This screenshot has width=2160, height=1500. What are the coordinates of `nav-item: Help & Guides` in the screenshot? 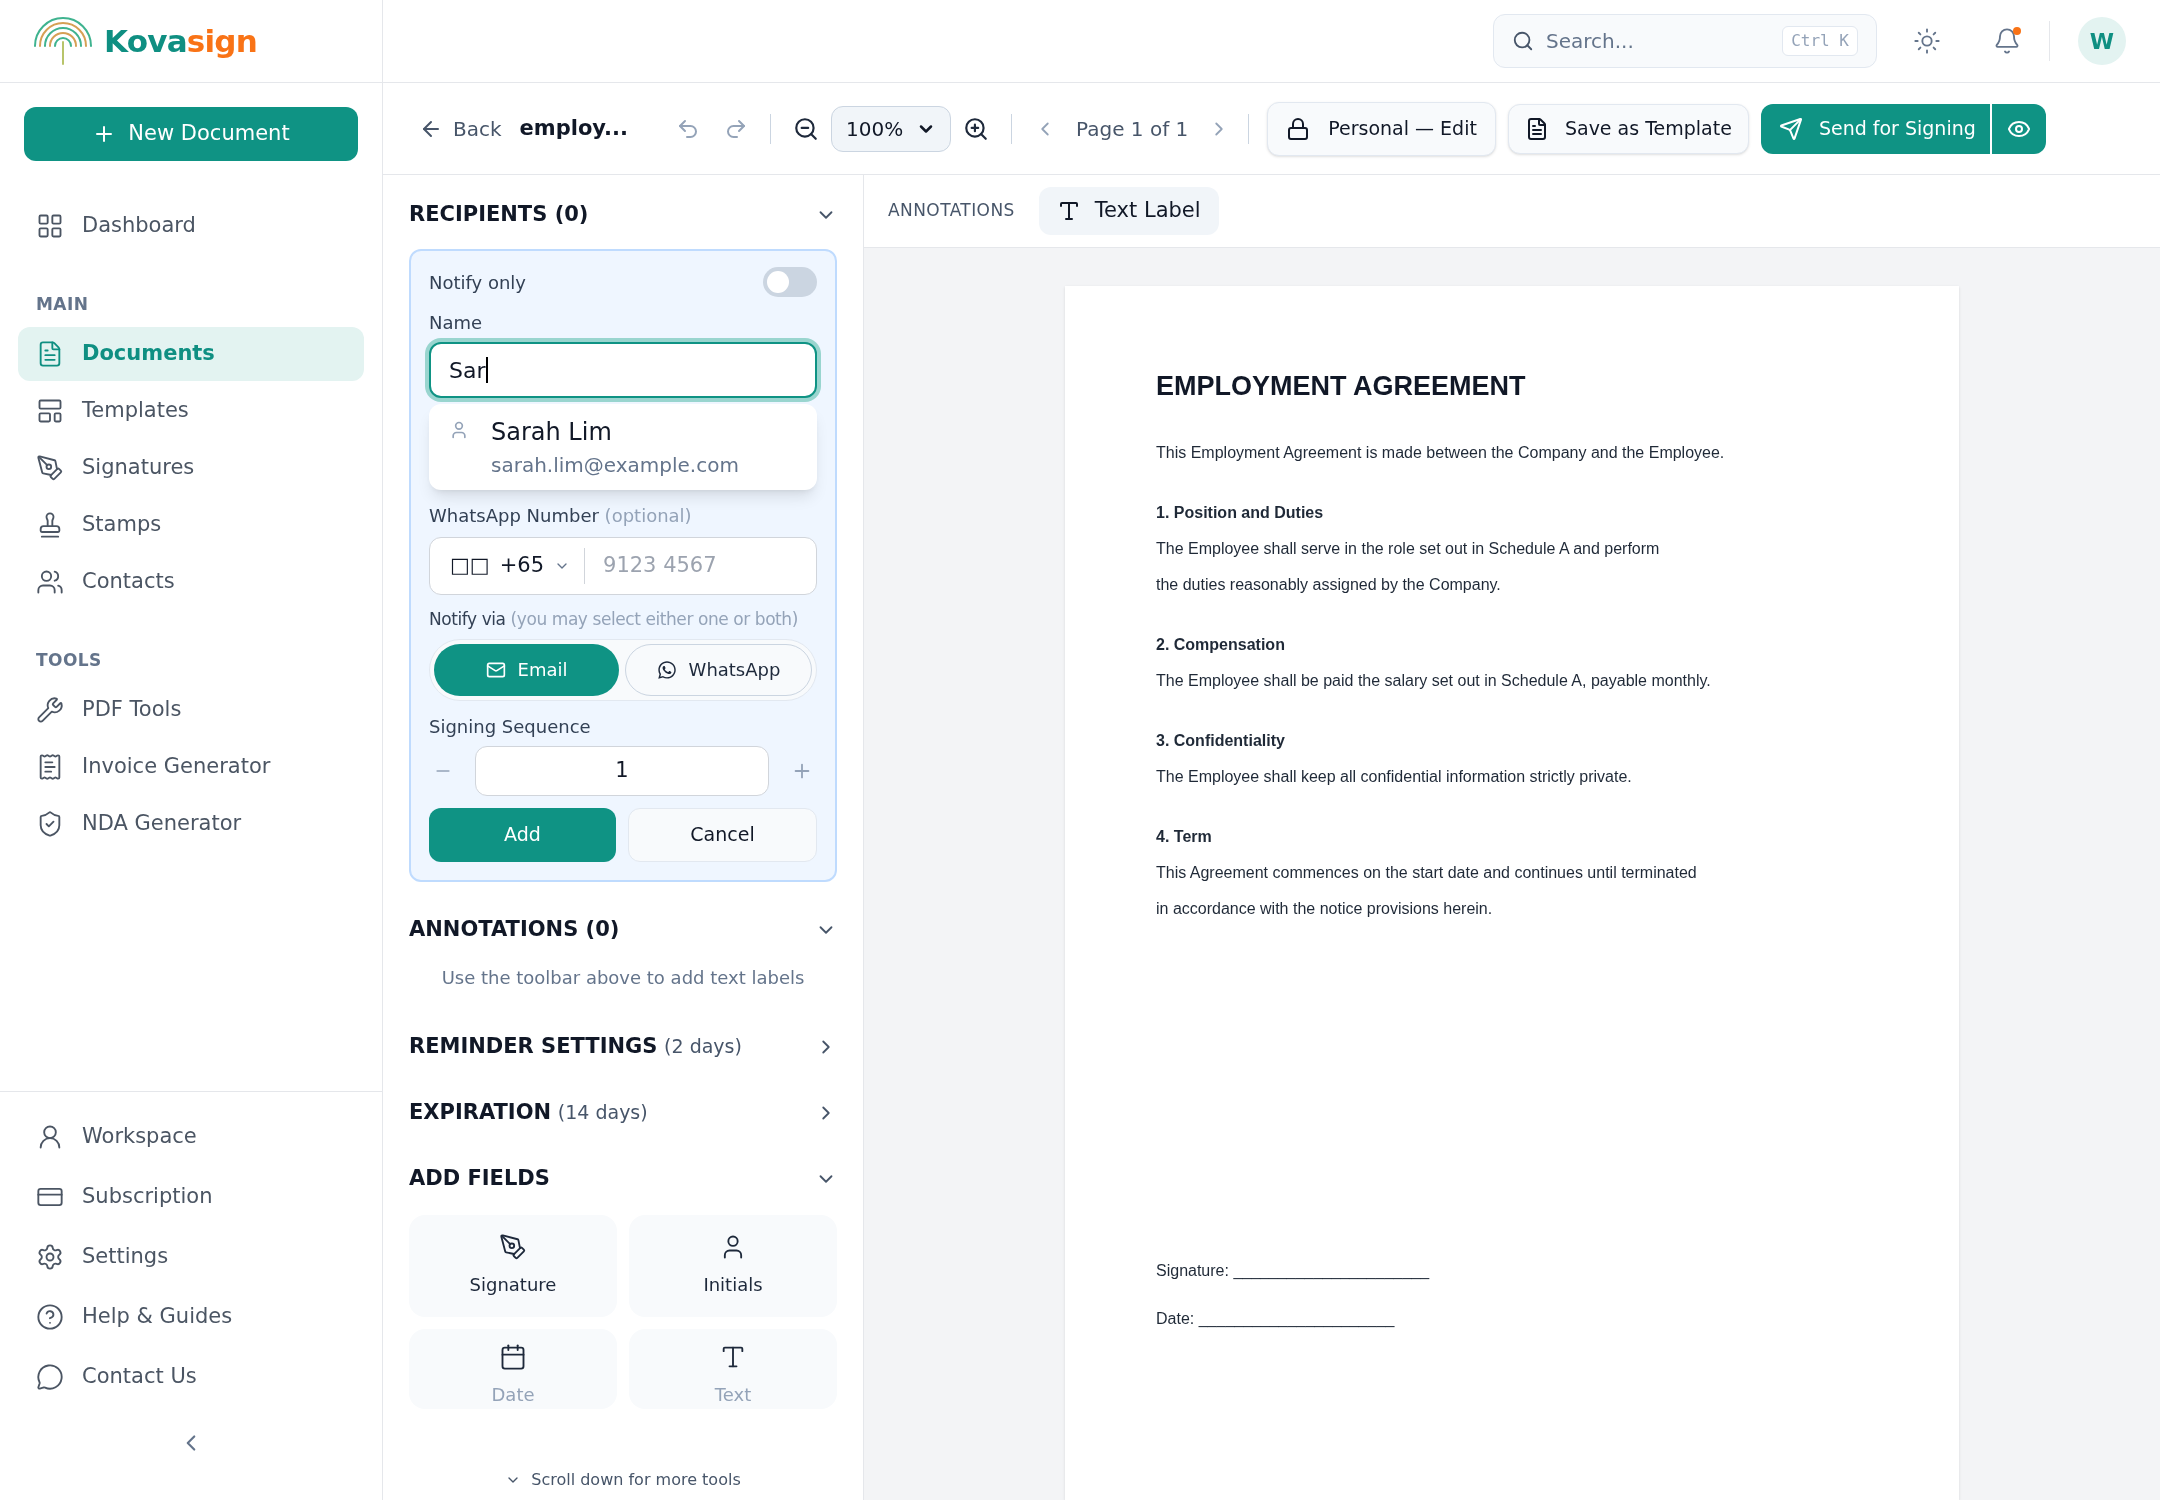 It's located at (191, 1317).